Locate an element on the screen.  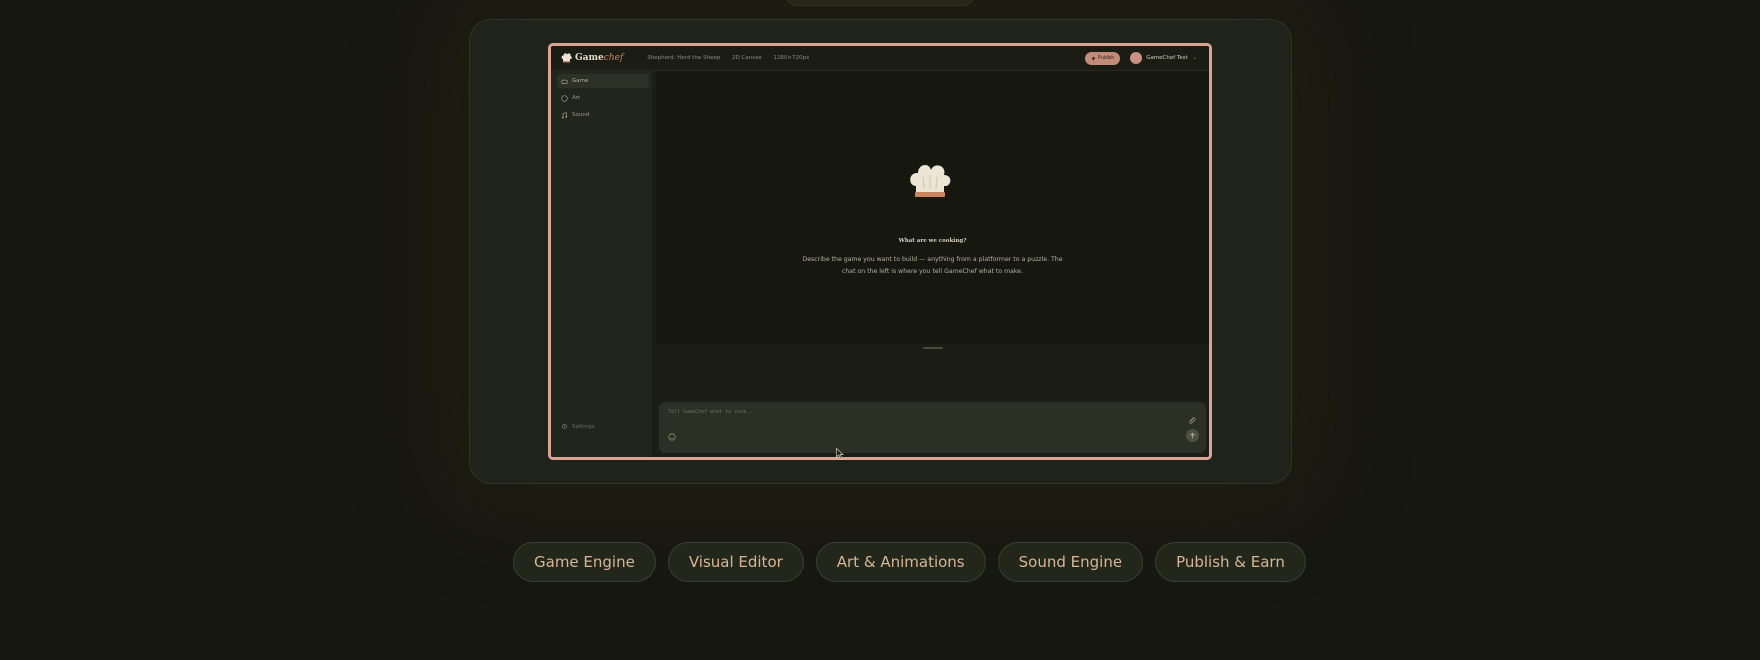
sidebar-settings-label: Settings is located at coordinates (583, 426).